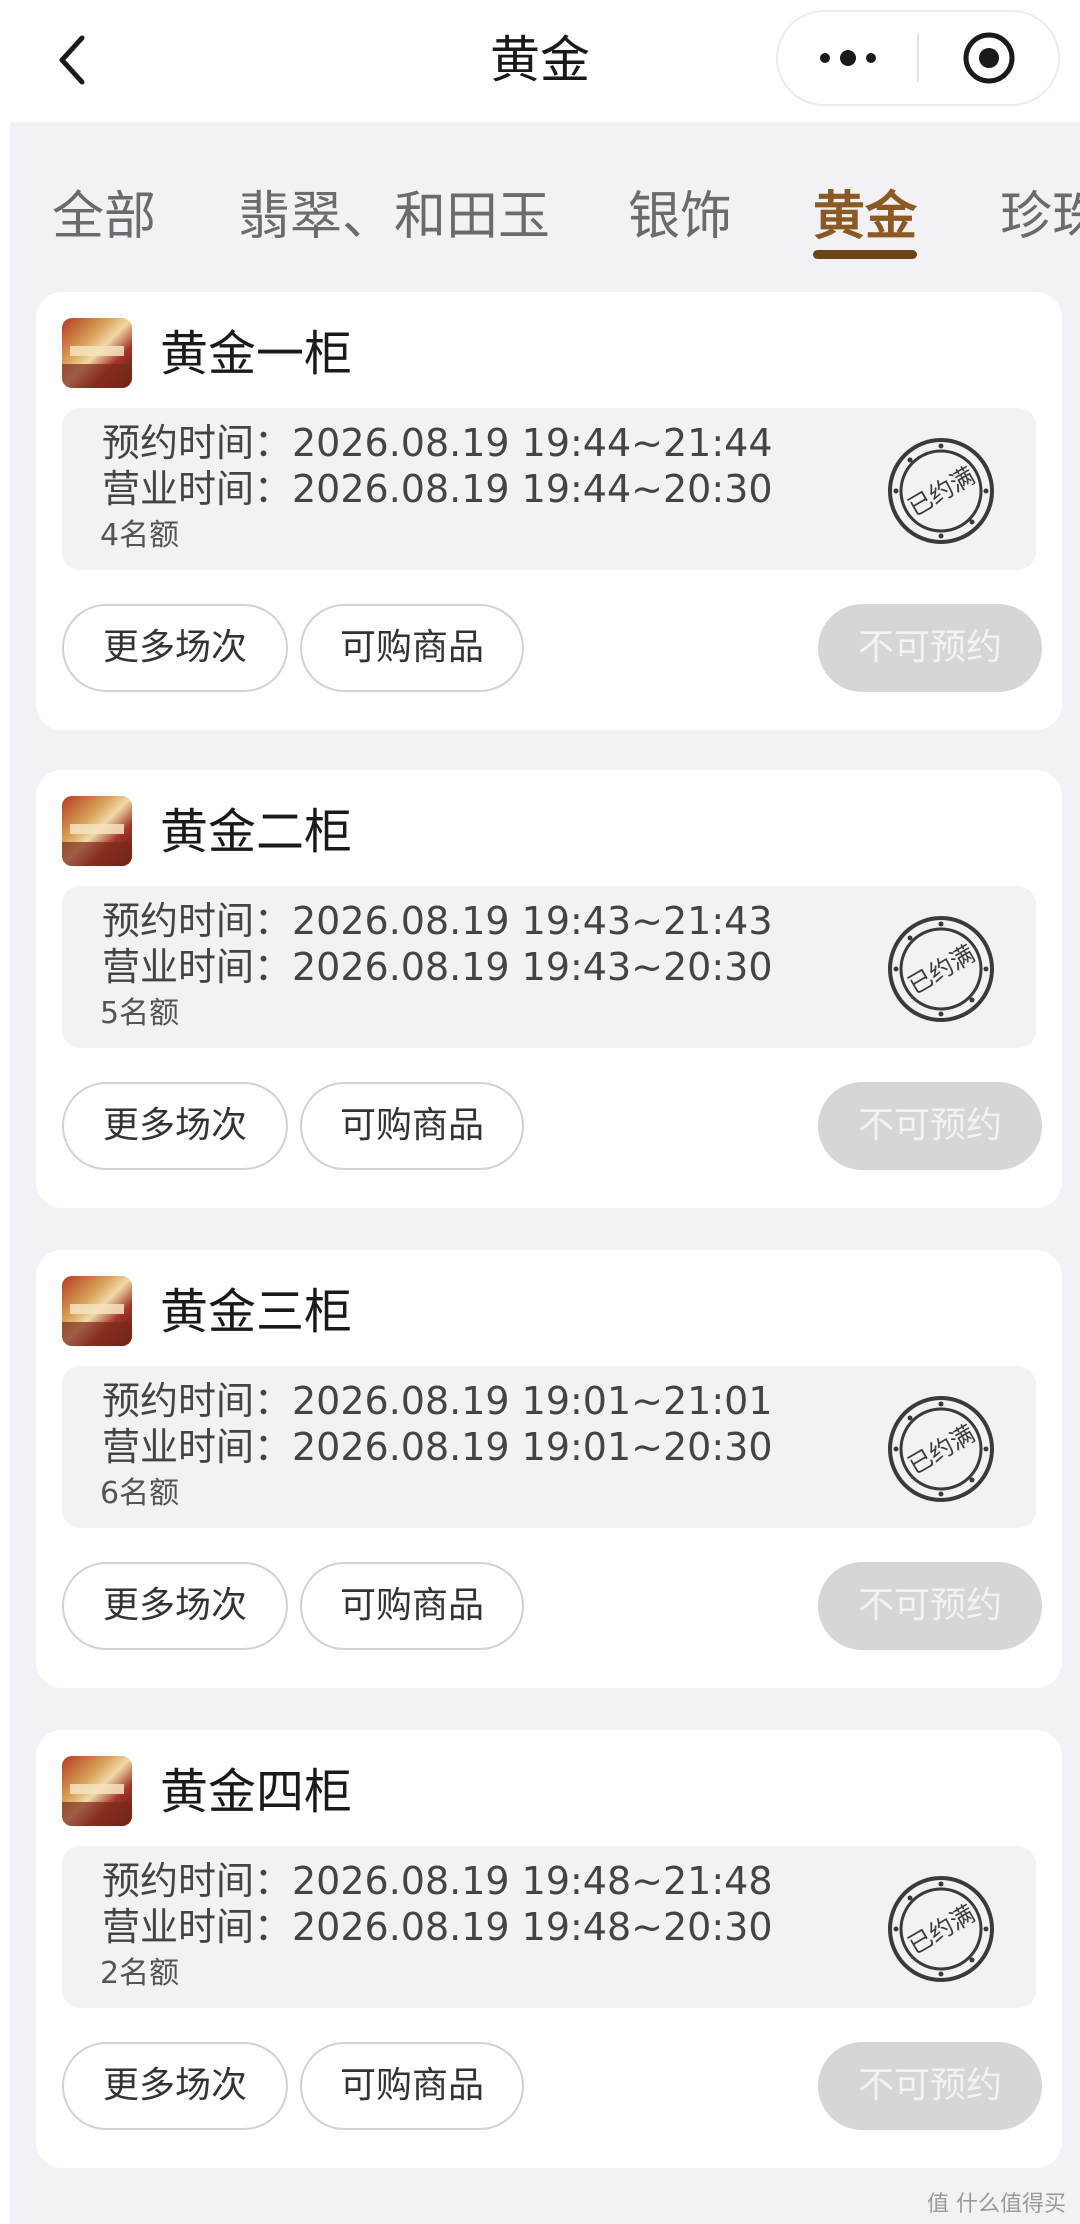  What do you see at coordinates (104, 211) in the screenshot?
I see `tab-all: 全部` at bounding box center [104, 211].